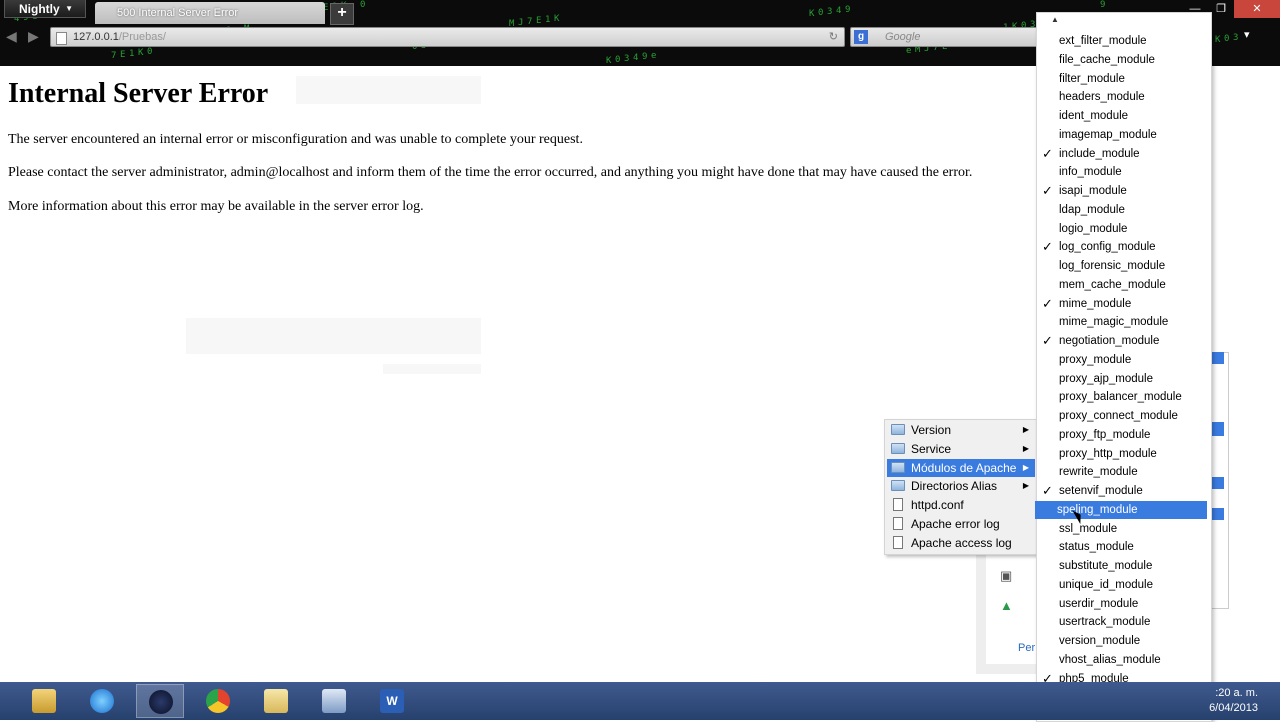 The width and height of the screenshot is (1280, 722). I want to click on module-menu-item: file_cache_module, so click(1123, 60).